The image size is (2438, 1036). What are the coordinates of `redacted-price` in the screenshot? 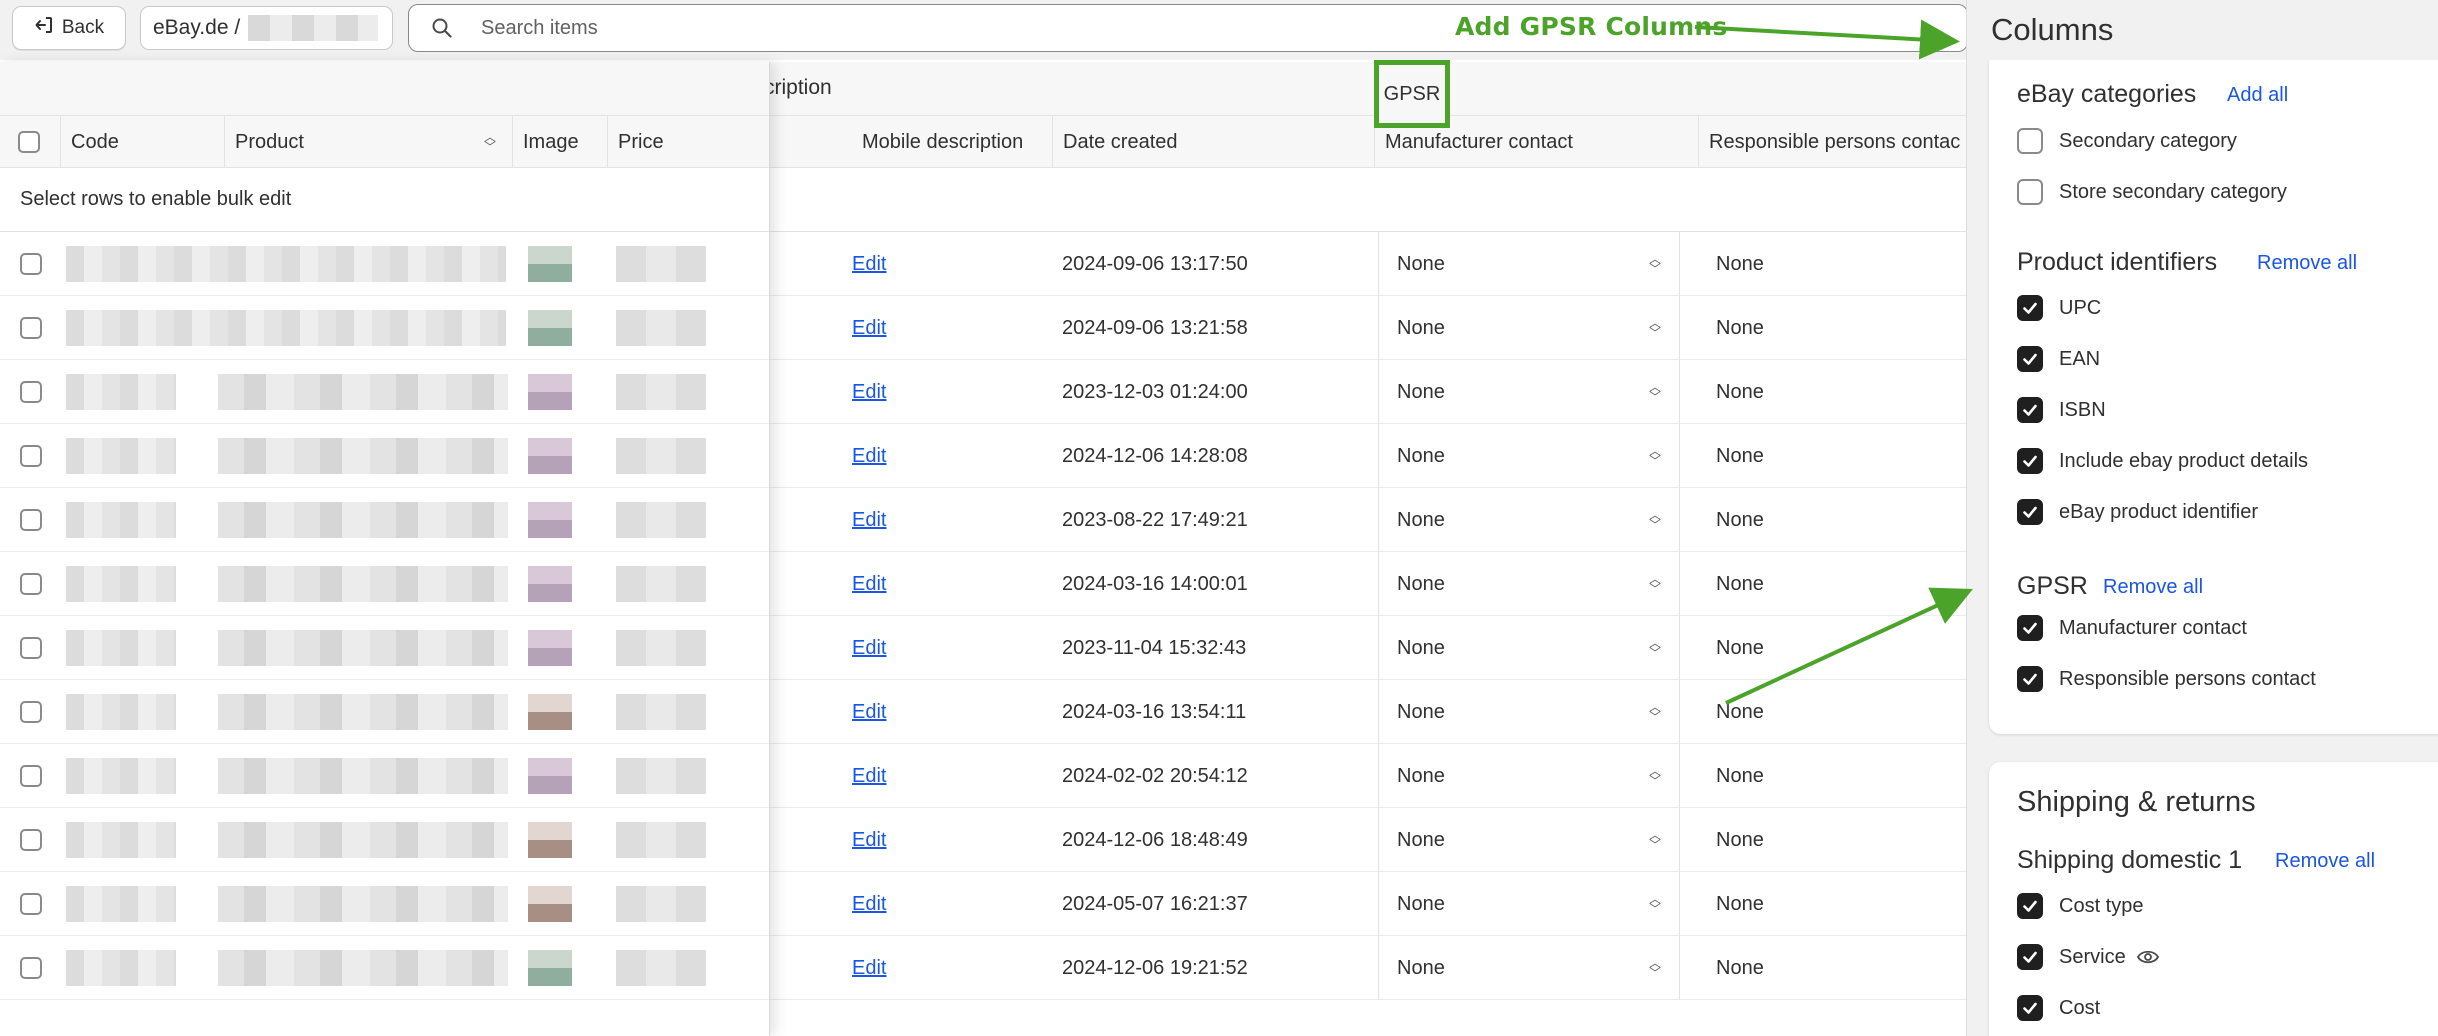 It's located at (661, 264).